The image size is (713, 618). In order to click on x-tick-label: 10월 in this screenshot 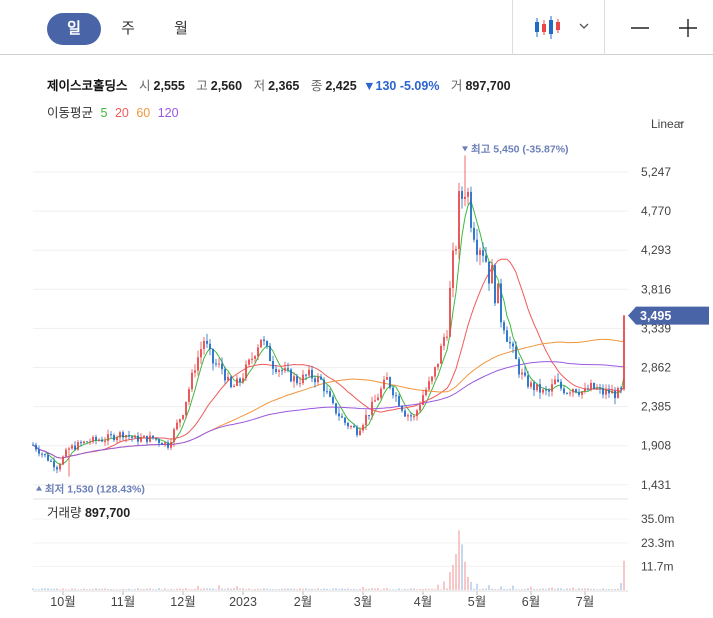, I will do `click(62, 602)`.